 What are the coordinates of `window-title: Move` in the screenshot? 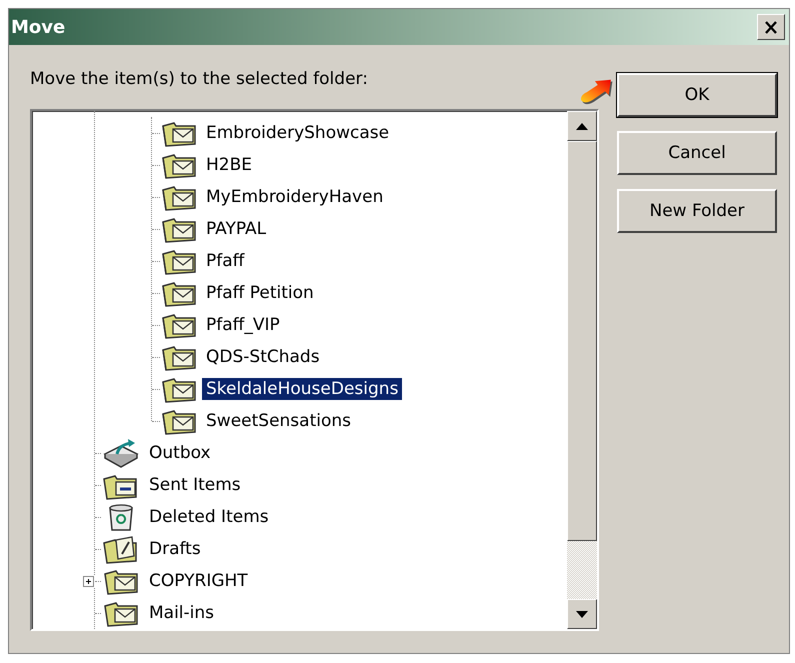 It's located at (38, 27).